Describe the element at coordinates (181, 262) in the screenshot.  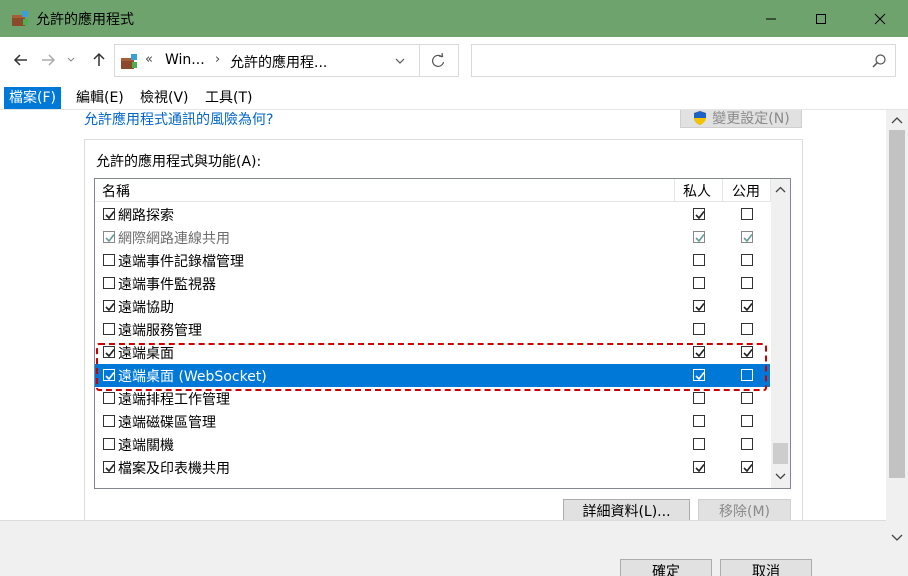
I see `app-name: 遠端事件記錄檔管理` at that location.